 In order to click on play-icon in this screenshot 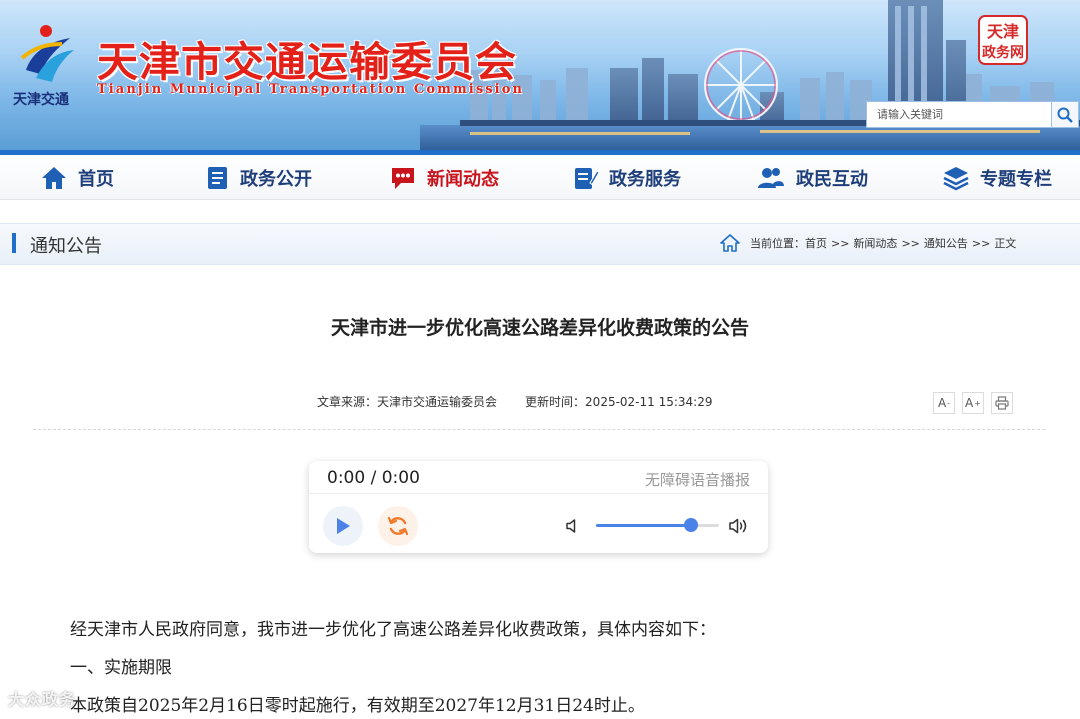, I will do `click(343, 526)`.